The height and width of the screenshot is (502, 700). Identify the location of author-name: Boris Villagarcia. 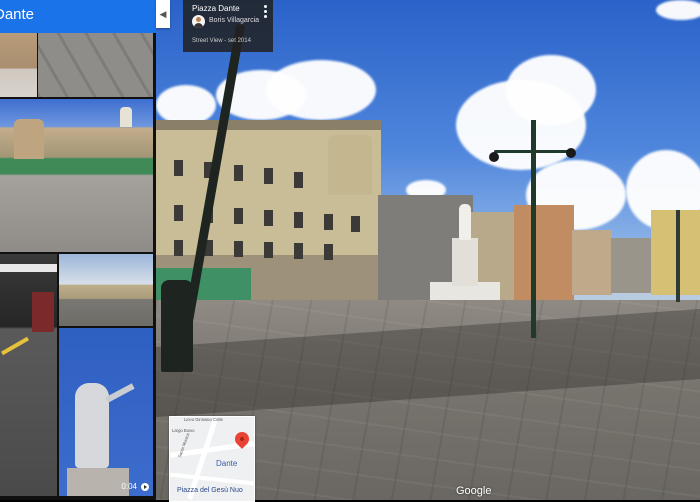
(234, 20).